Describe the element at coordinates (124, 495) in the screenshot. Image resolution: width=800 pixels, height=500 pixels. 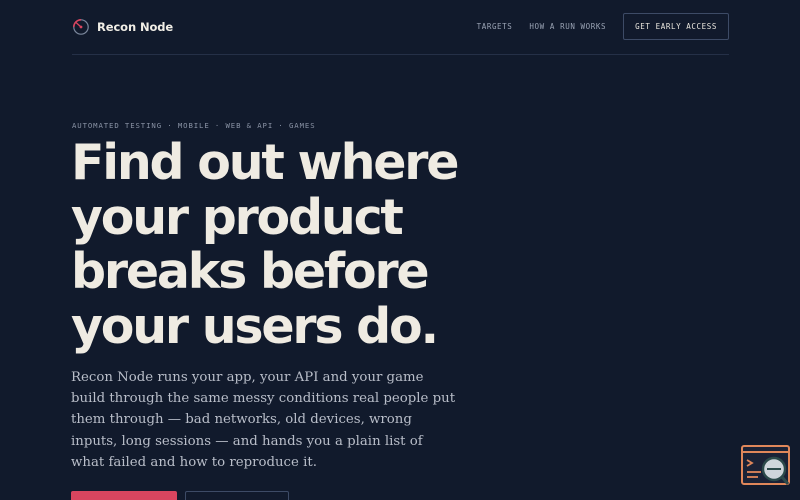
I see `primary-cta-button` at that location.